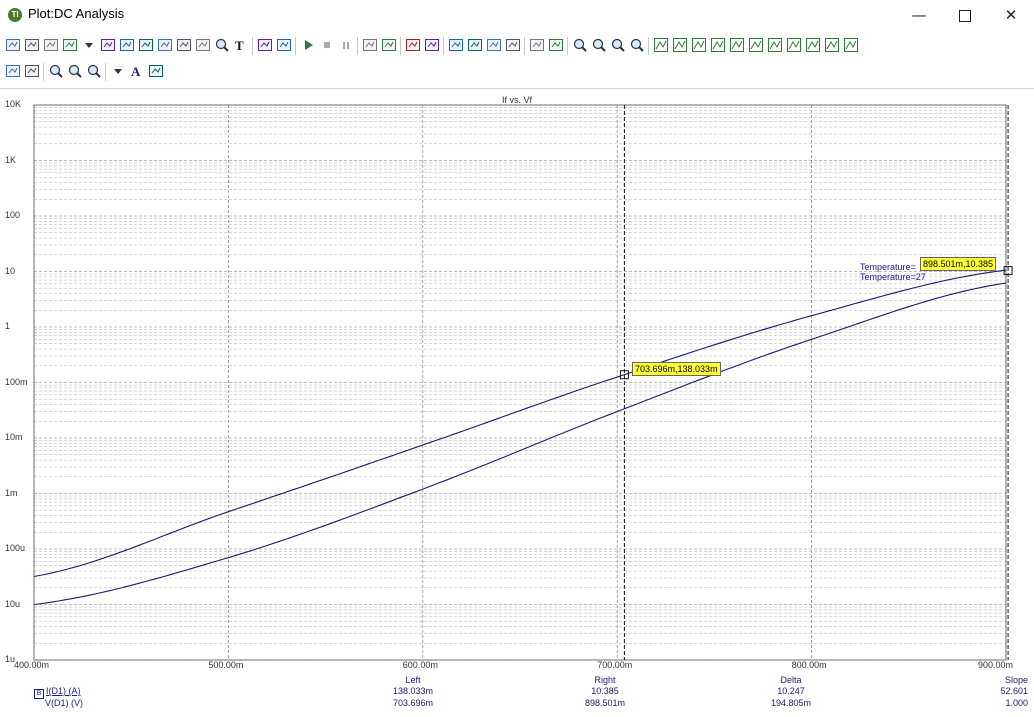  Describe the element at coordinates (13, 603) in the screenshot. I see `y-tick-label: 10u` at that location.